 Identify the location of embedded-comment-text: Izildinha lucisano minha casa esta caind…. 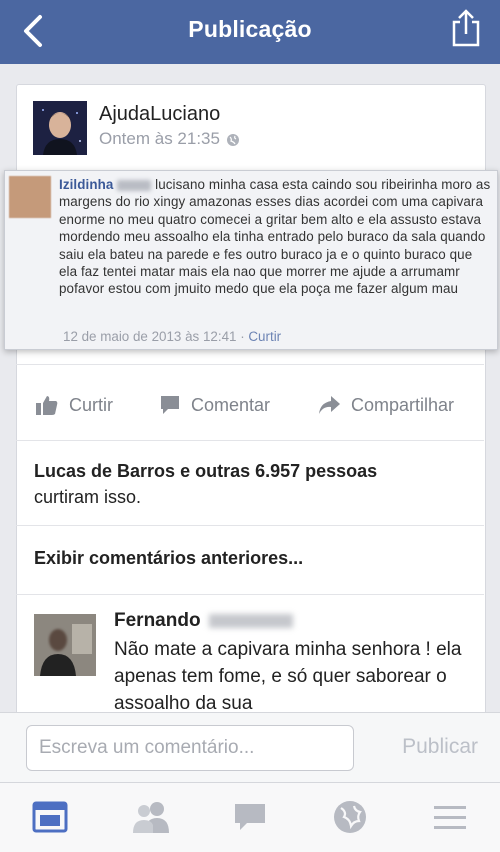
(275, 237).